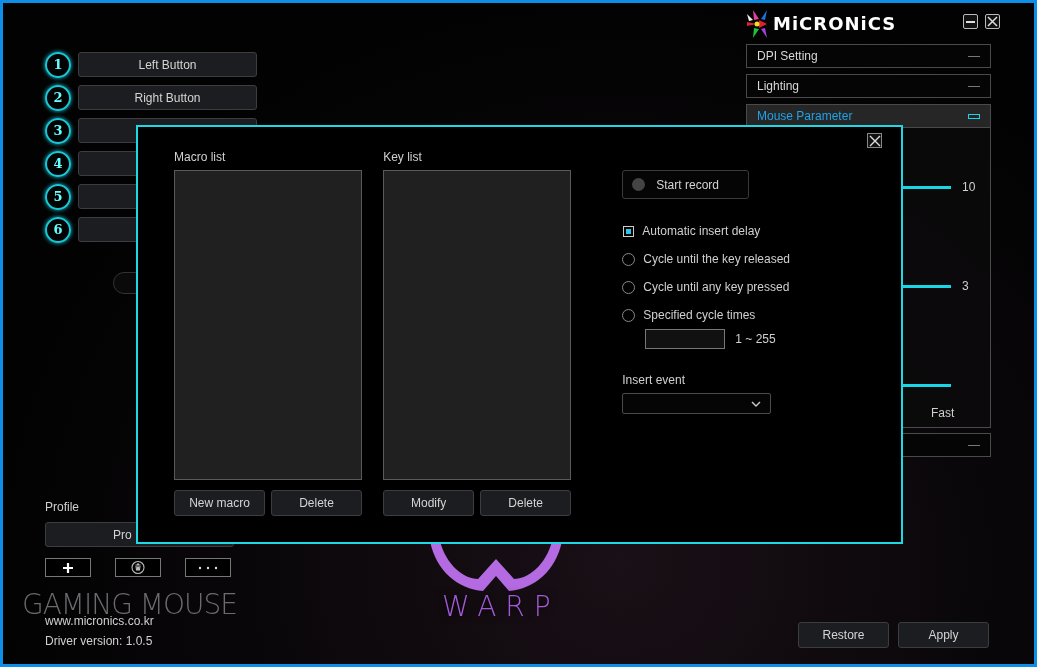  I want to click on driver-version: Driver version: 1.0.5, so click(99, 641).